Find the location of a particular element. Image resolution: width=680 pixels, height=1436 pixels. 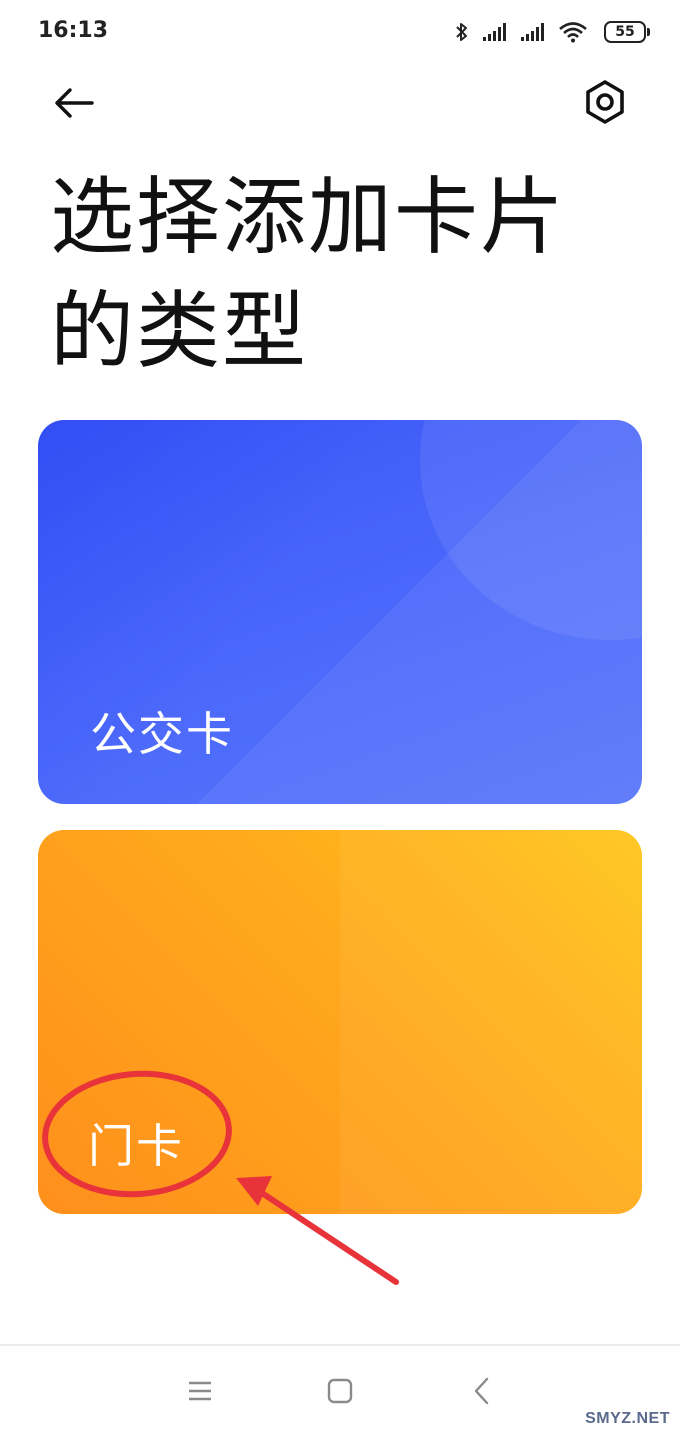

home-button is located at coordinates (340, 1391).